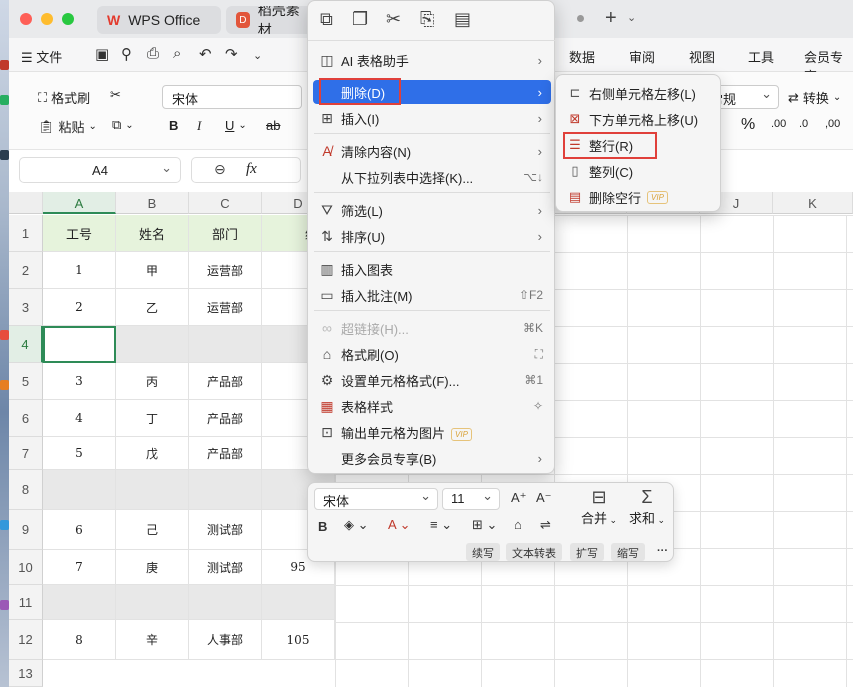  Describe the element at coordinates (102, 54) in the screenshot. I see `save-icon: ▣` at that location.